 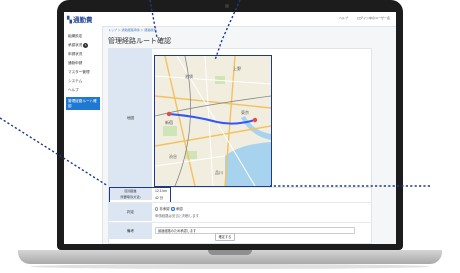 What do you see at coordinates (83, 72) in the screenshot?
I see `sidebar-item-master: マスター管理` at bounding box center [83, 72].